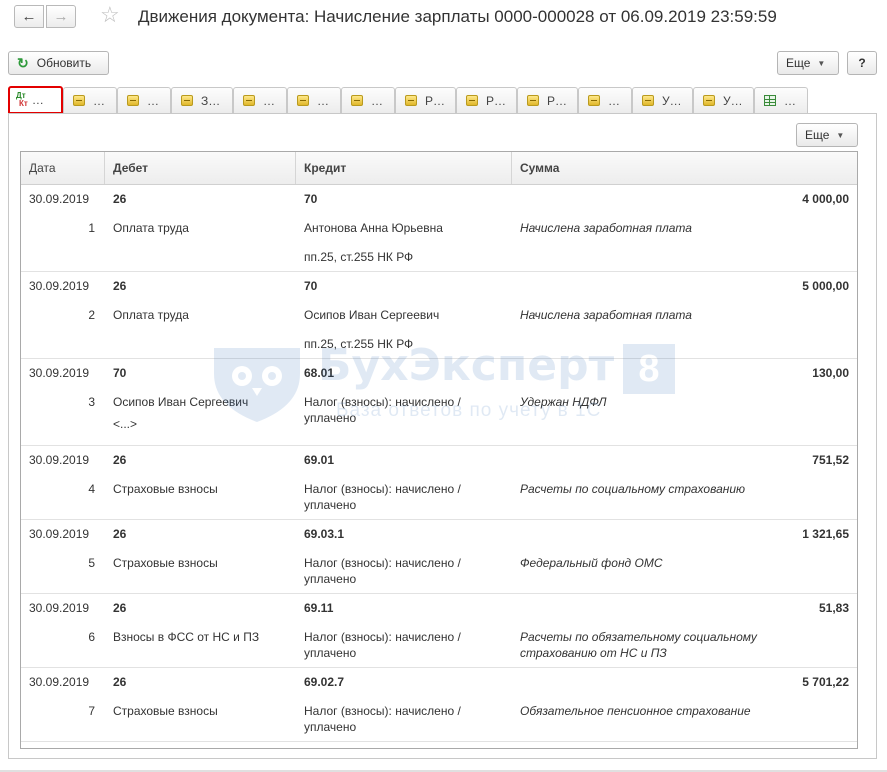  Describe the element at coordinates (404, 168) in the screenshot. I see `column-header-credit: Кредит` at that location.